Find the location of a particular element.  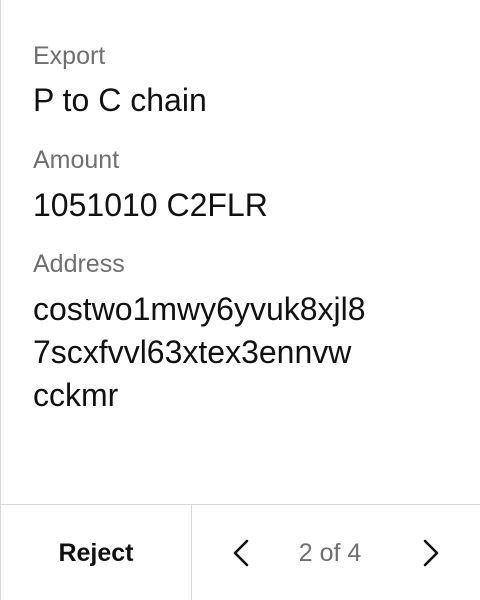

chevron-right-icon is located at coordinates (431, 553).